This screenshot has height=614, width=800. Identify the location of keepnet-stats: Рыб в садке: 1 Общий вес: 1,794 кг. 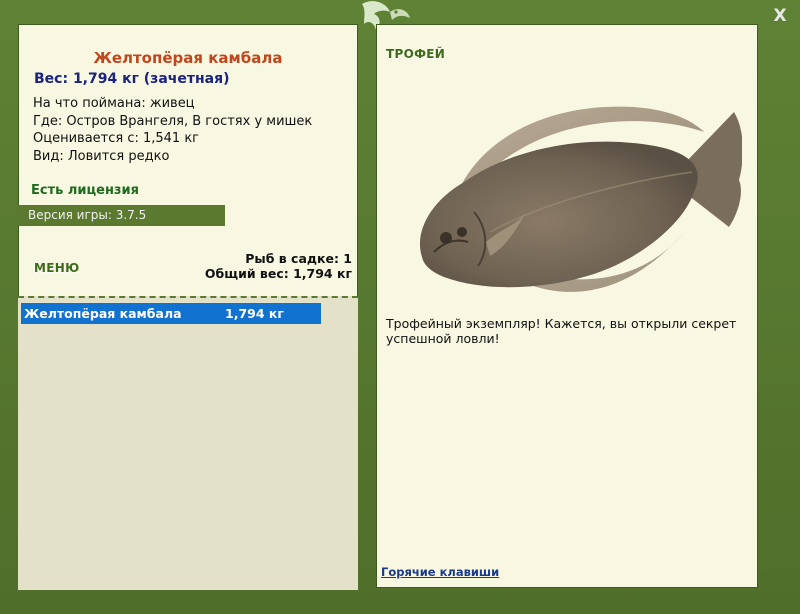
(278, 266).